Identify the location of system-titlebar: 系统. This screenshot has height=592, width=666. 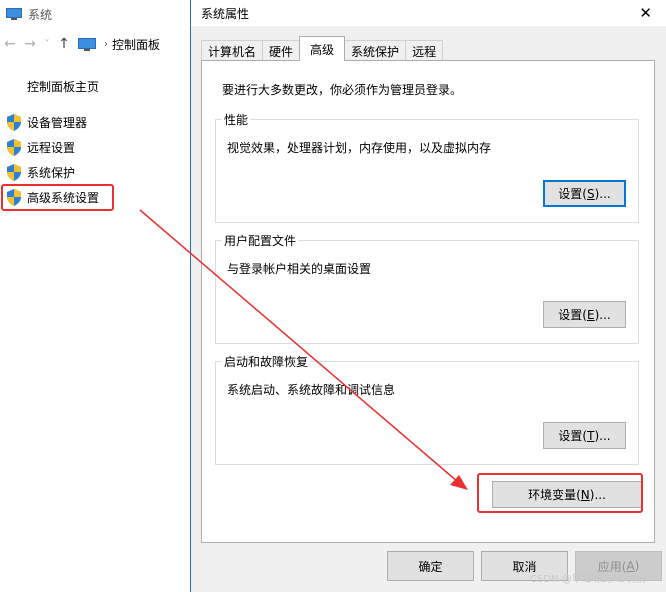
(95, 14).